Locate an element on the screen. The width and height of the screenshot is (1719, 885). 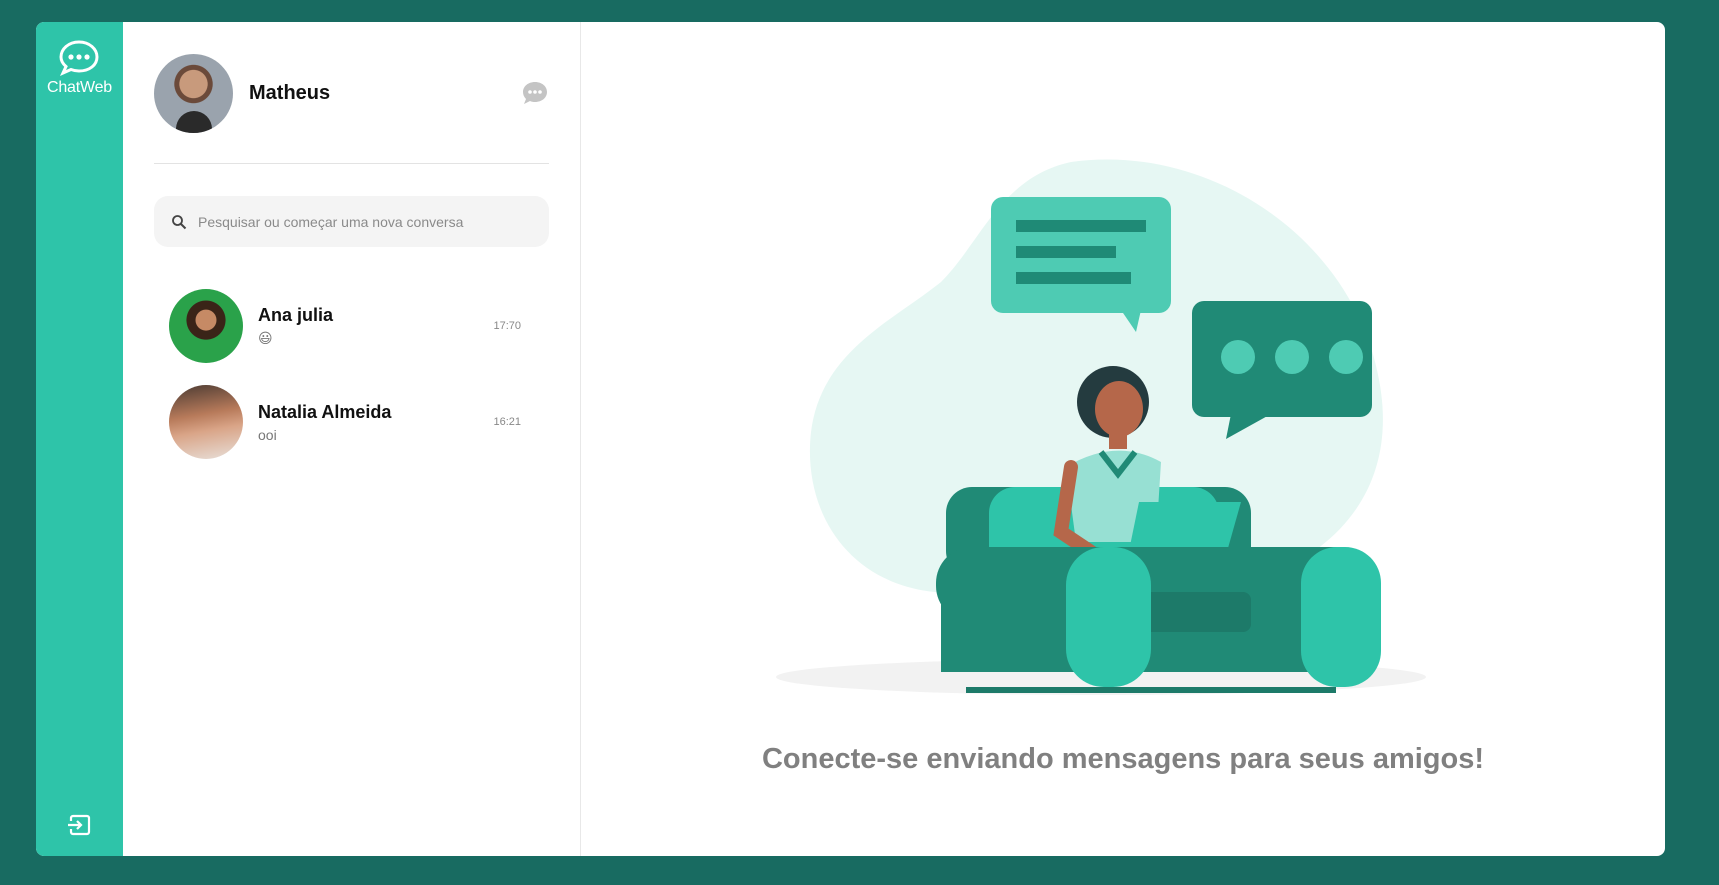
chat-text: Natalia Almeida ooi is located at coordinates (375, 422).